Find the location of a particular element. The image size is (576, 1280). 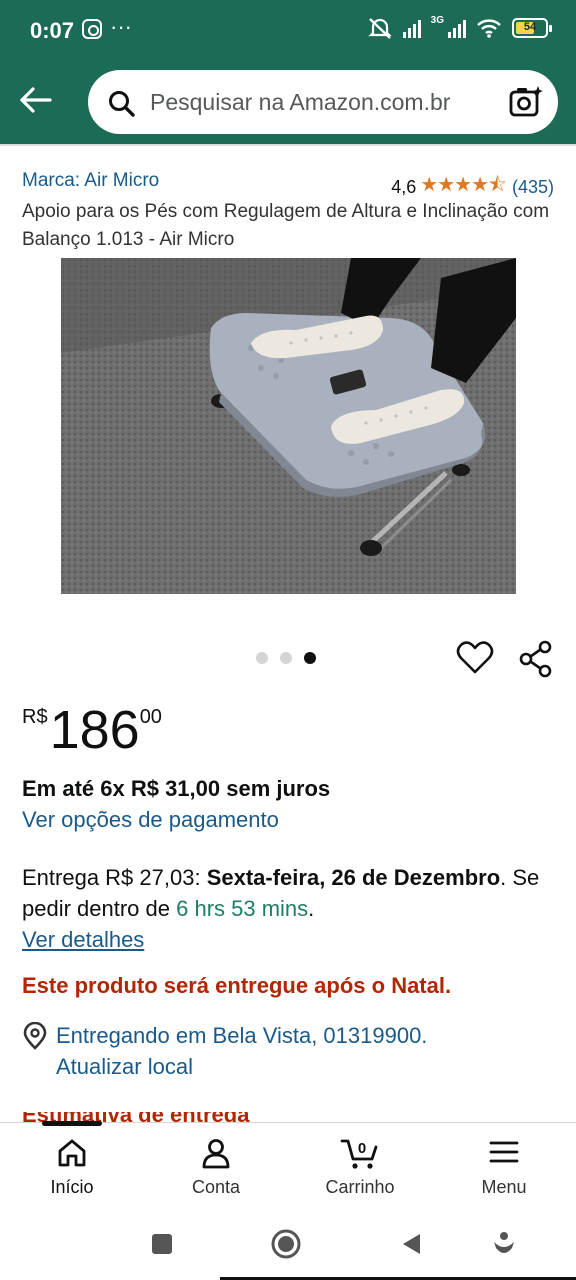

delivery-suffix: . is located at coordinates (311, 908).